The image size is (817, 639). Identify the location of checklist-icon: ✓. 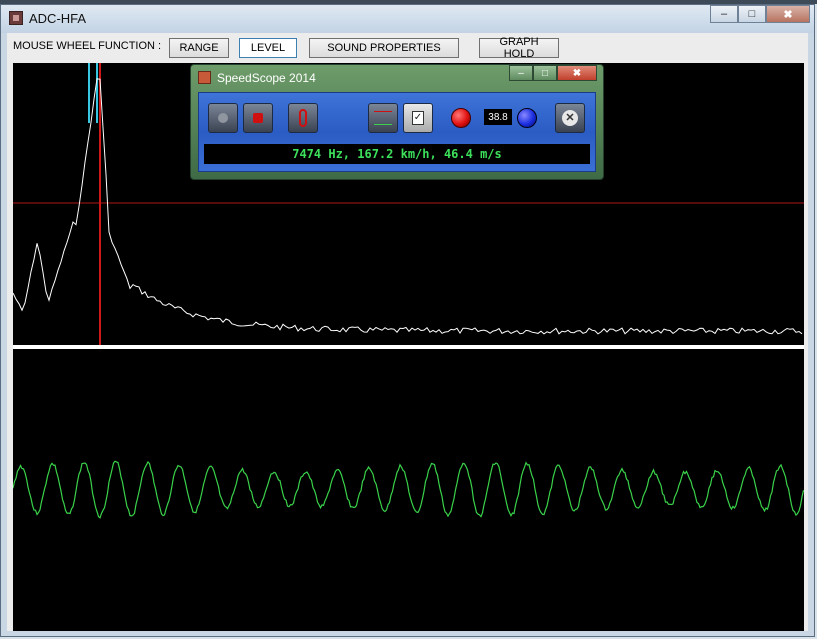
(418, 118).